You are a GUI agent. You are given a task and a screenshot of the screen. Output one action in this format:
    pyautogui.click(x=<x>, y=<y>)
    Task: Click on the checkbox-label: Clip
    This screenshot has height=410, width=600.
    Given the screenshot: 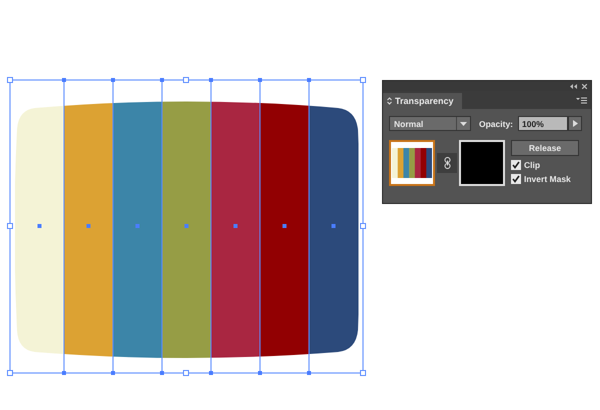 What is the action you would take?
    pyautogui.click(x=532, y=165)
    